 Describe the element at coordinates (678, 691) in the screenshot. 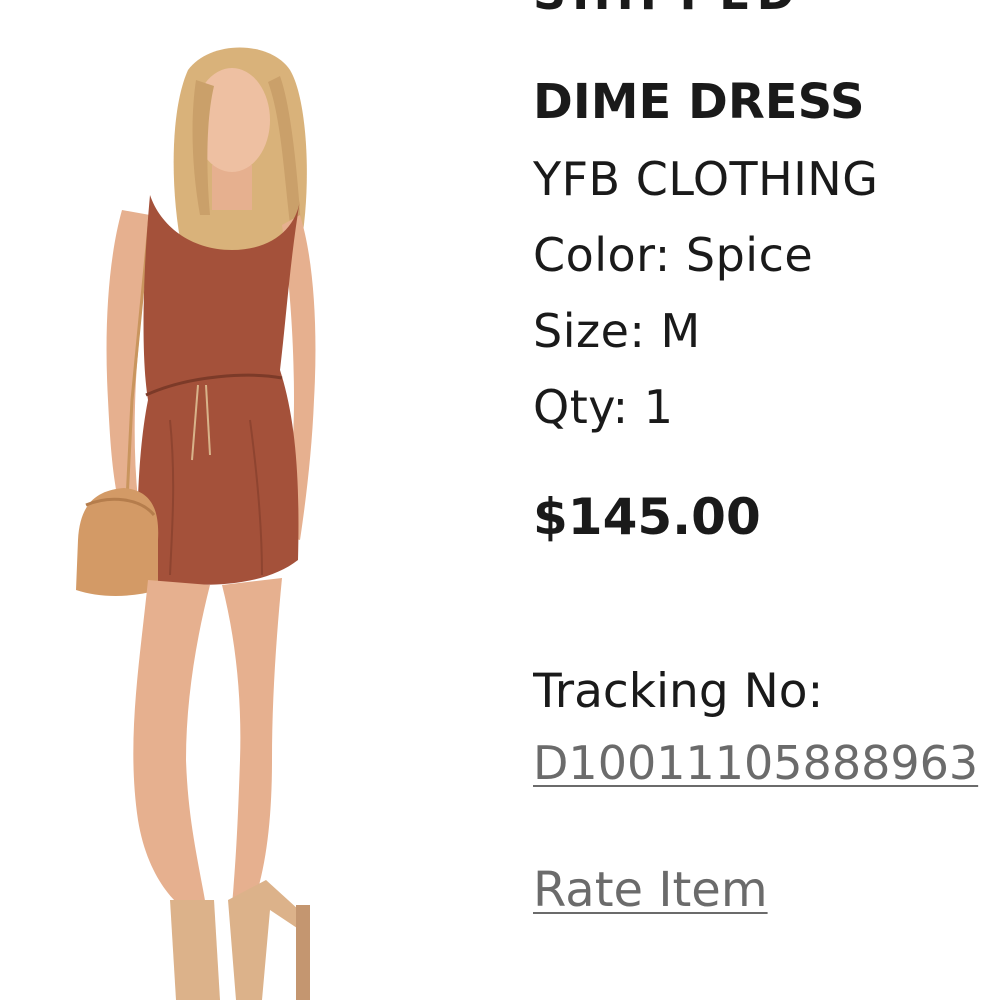

I see `tracking-label: Tracking No:` at that location.